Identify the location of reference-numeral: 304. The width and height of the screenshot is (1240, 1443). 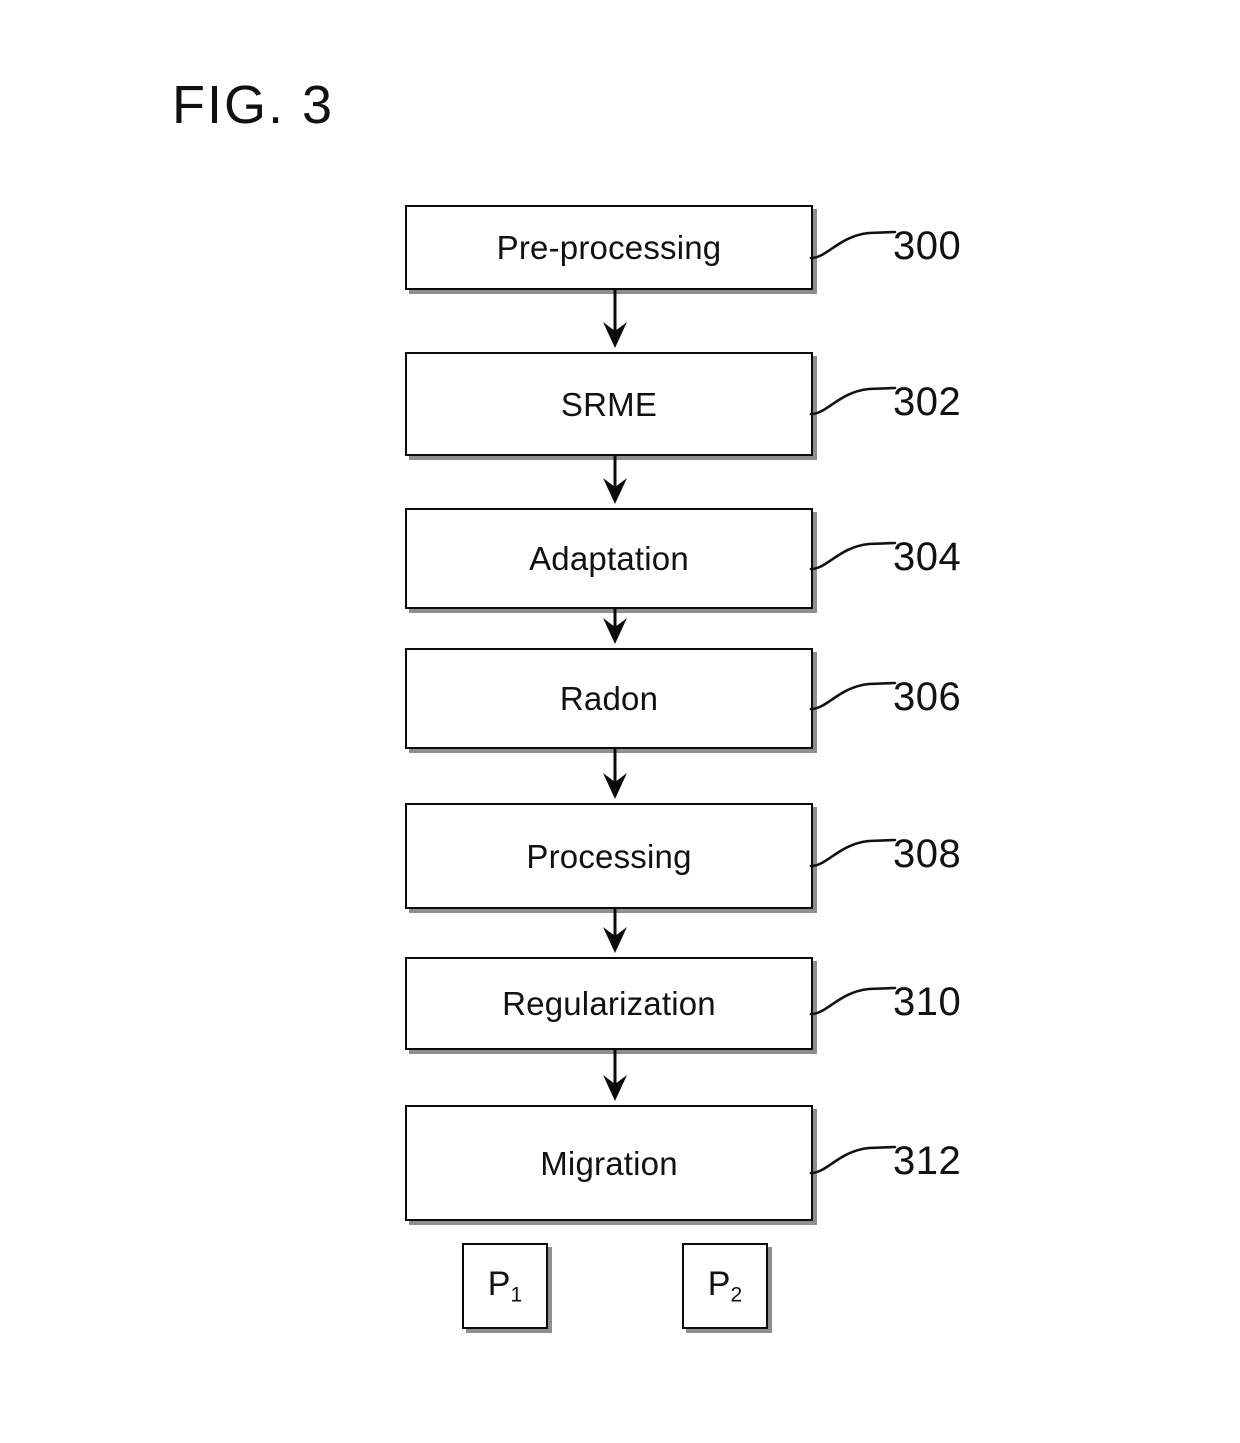
(927, 556).